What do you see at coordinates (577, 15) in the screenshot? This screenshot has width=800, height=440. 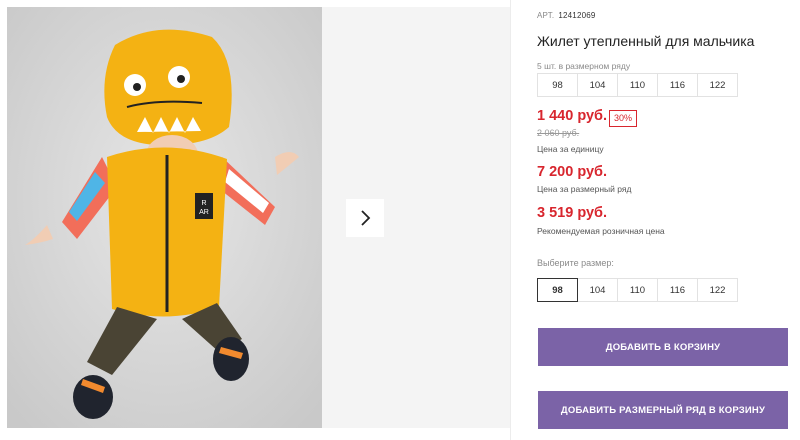 I see `sku-value: 12412069` at bounding box center [577, 15].